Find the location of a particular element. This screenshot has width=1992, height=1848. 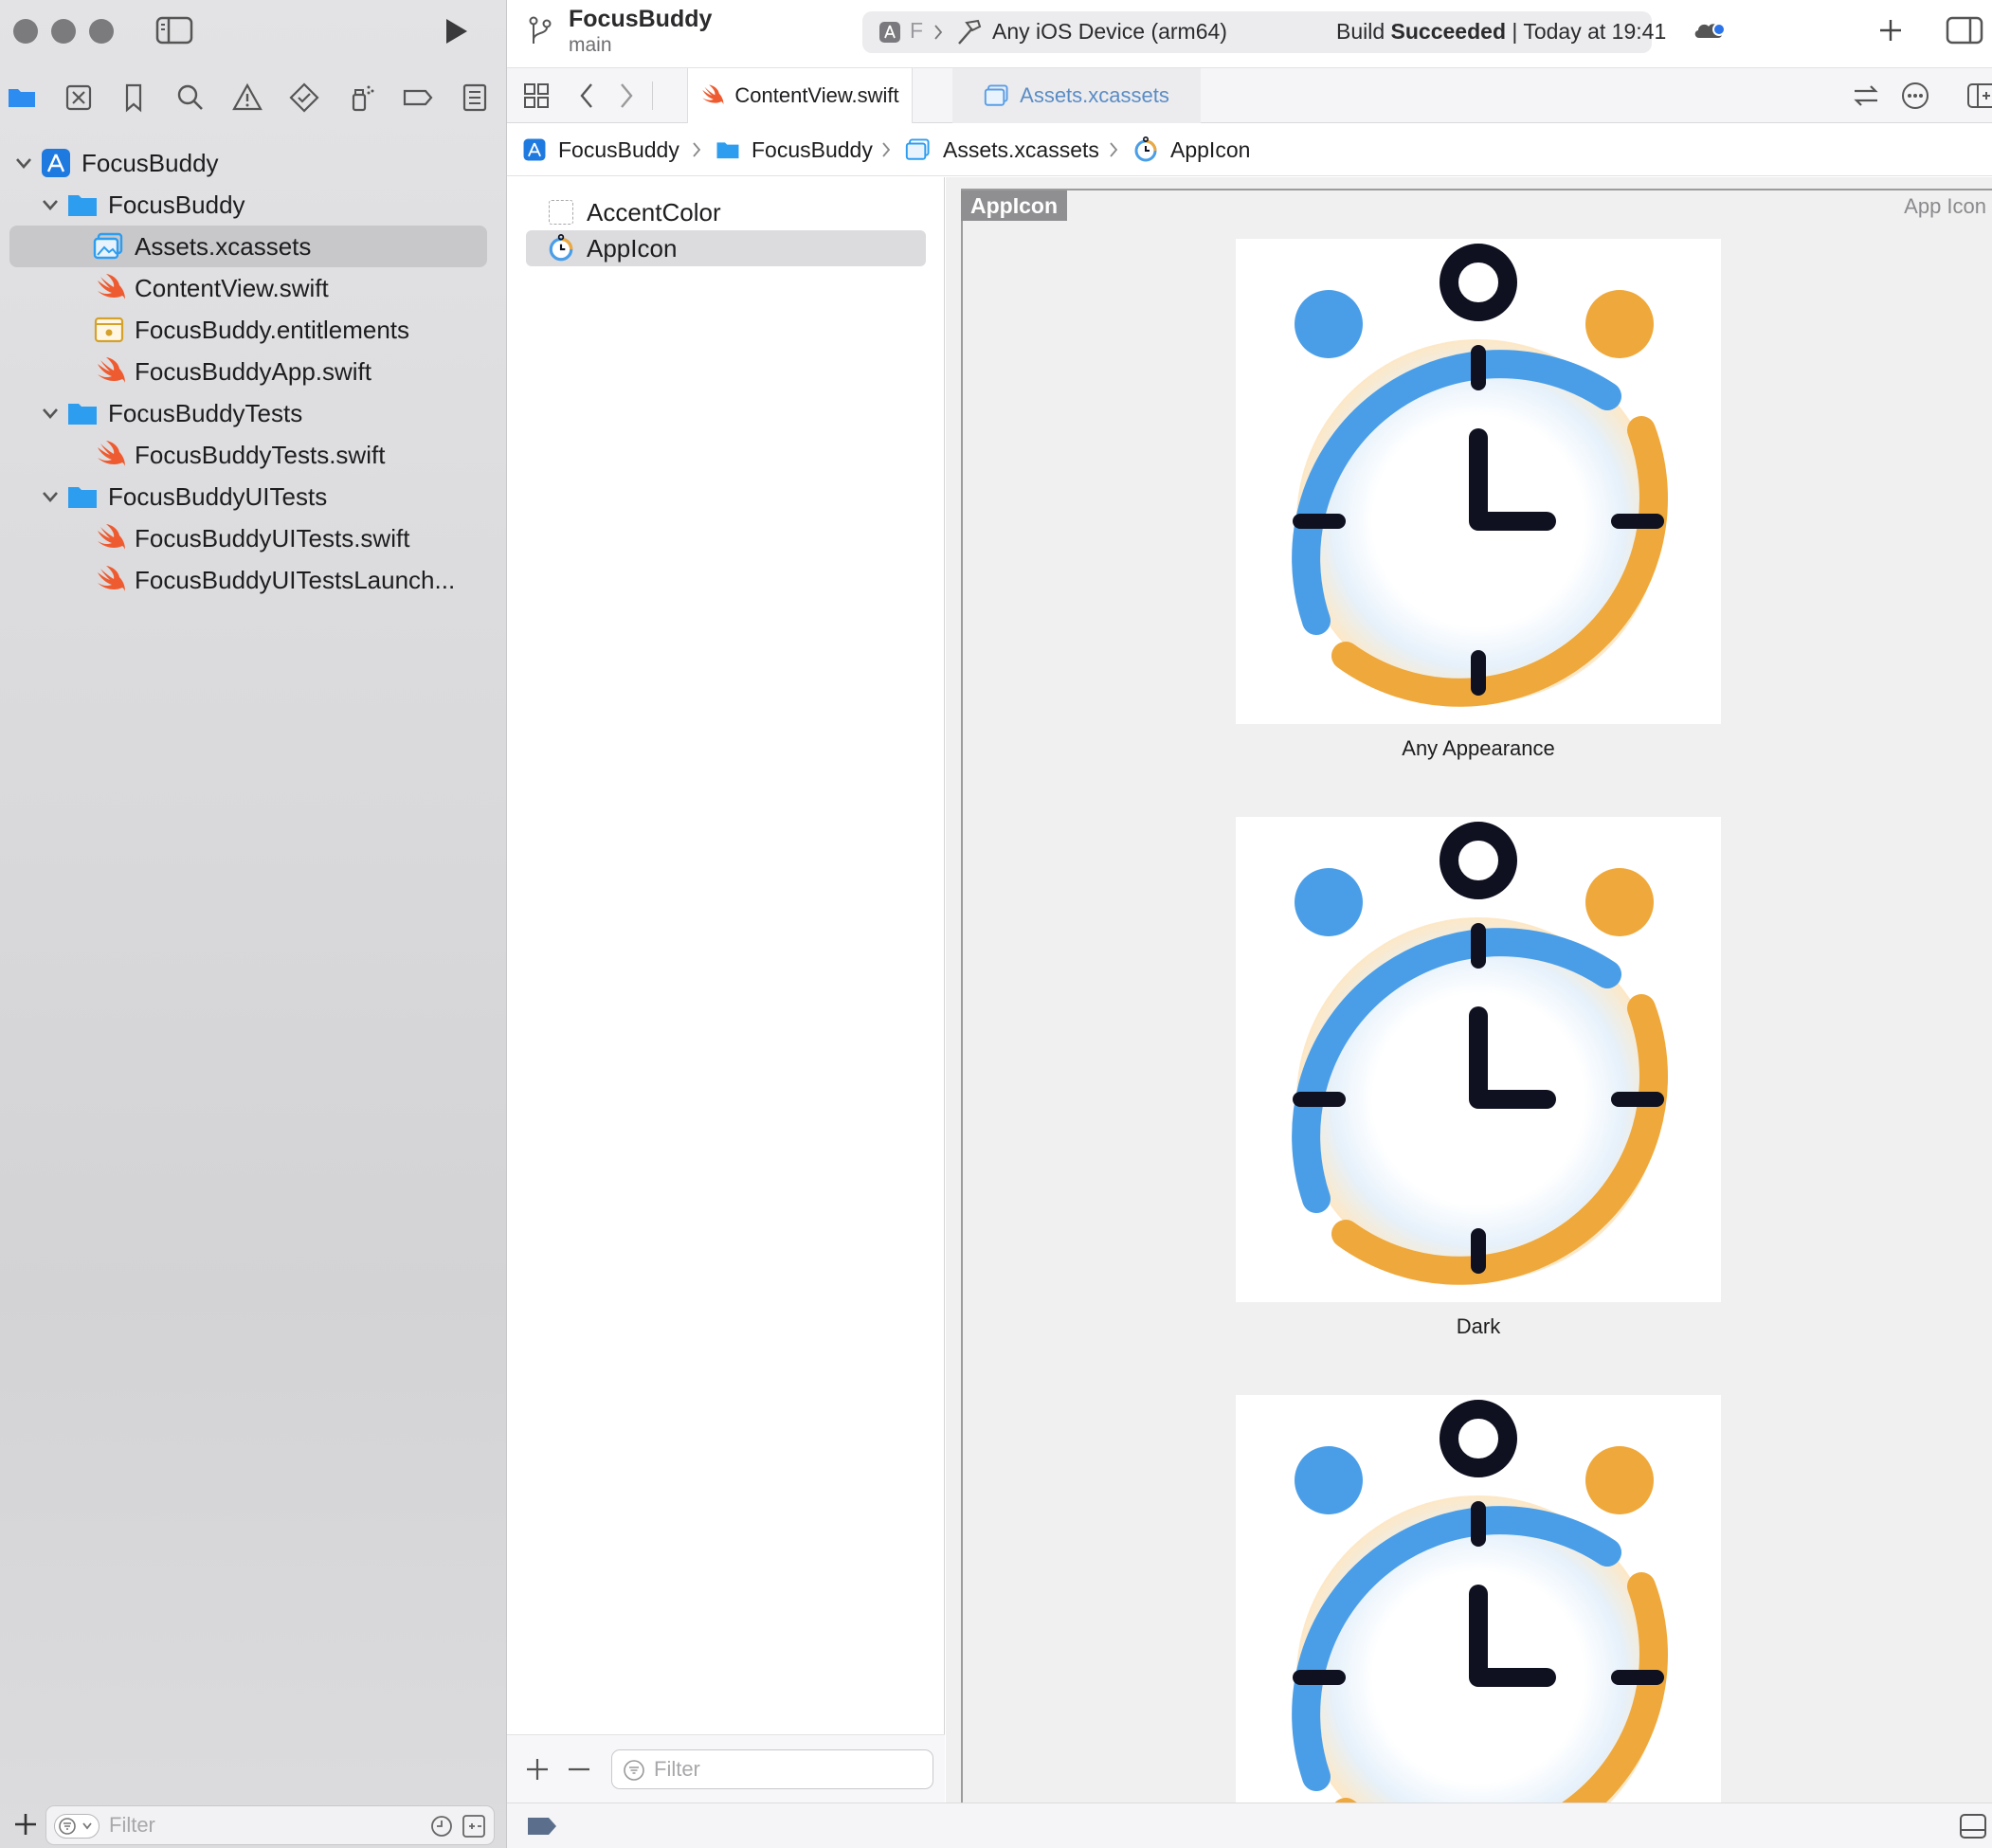

app-icon-slot-any-appearance is located at coordinates (1478, 481).